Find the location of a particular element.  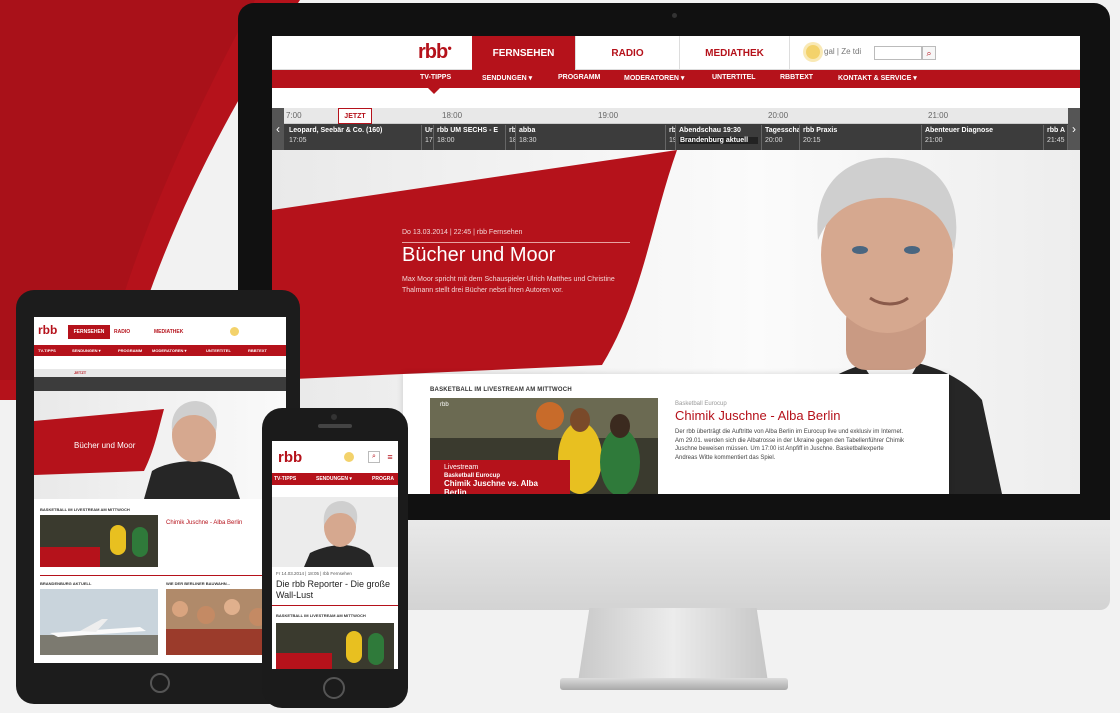

search-input is located at coordinates (898, 53).